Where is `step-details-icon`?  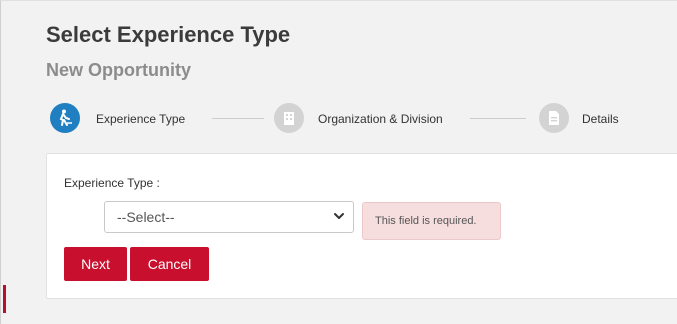 step-details-icon is located at coordinates (554, 118).